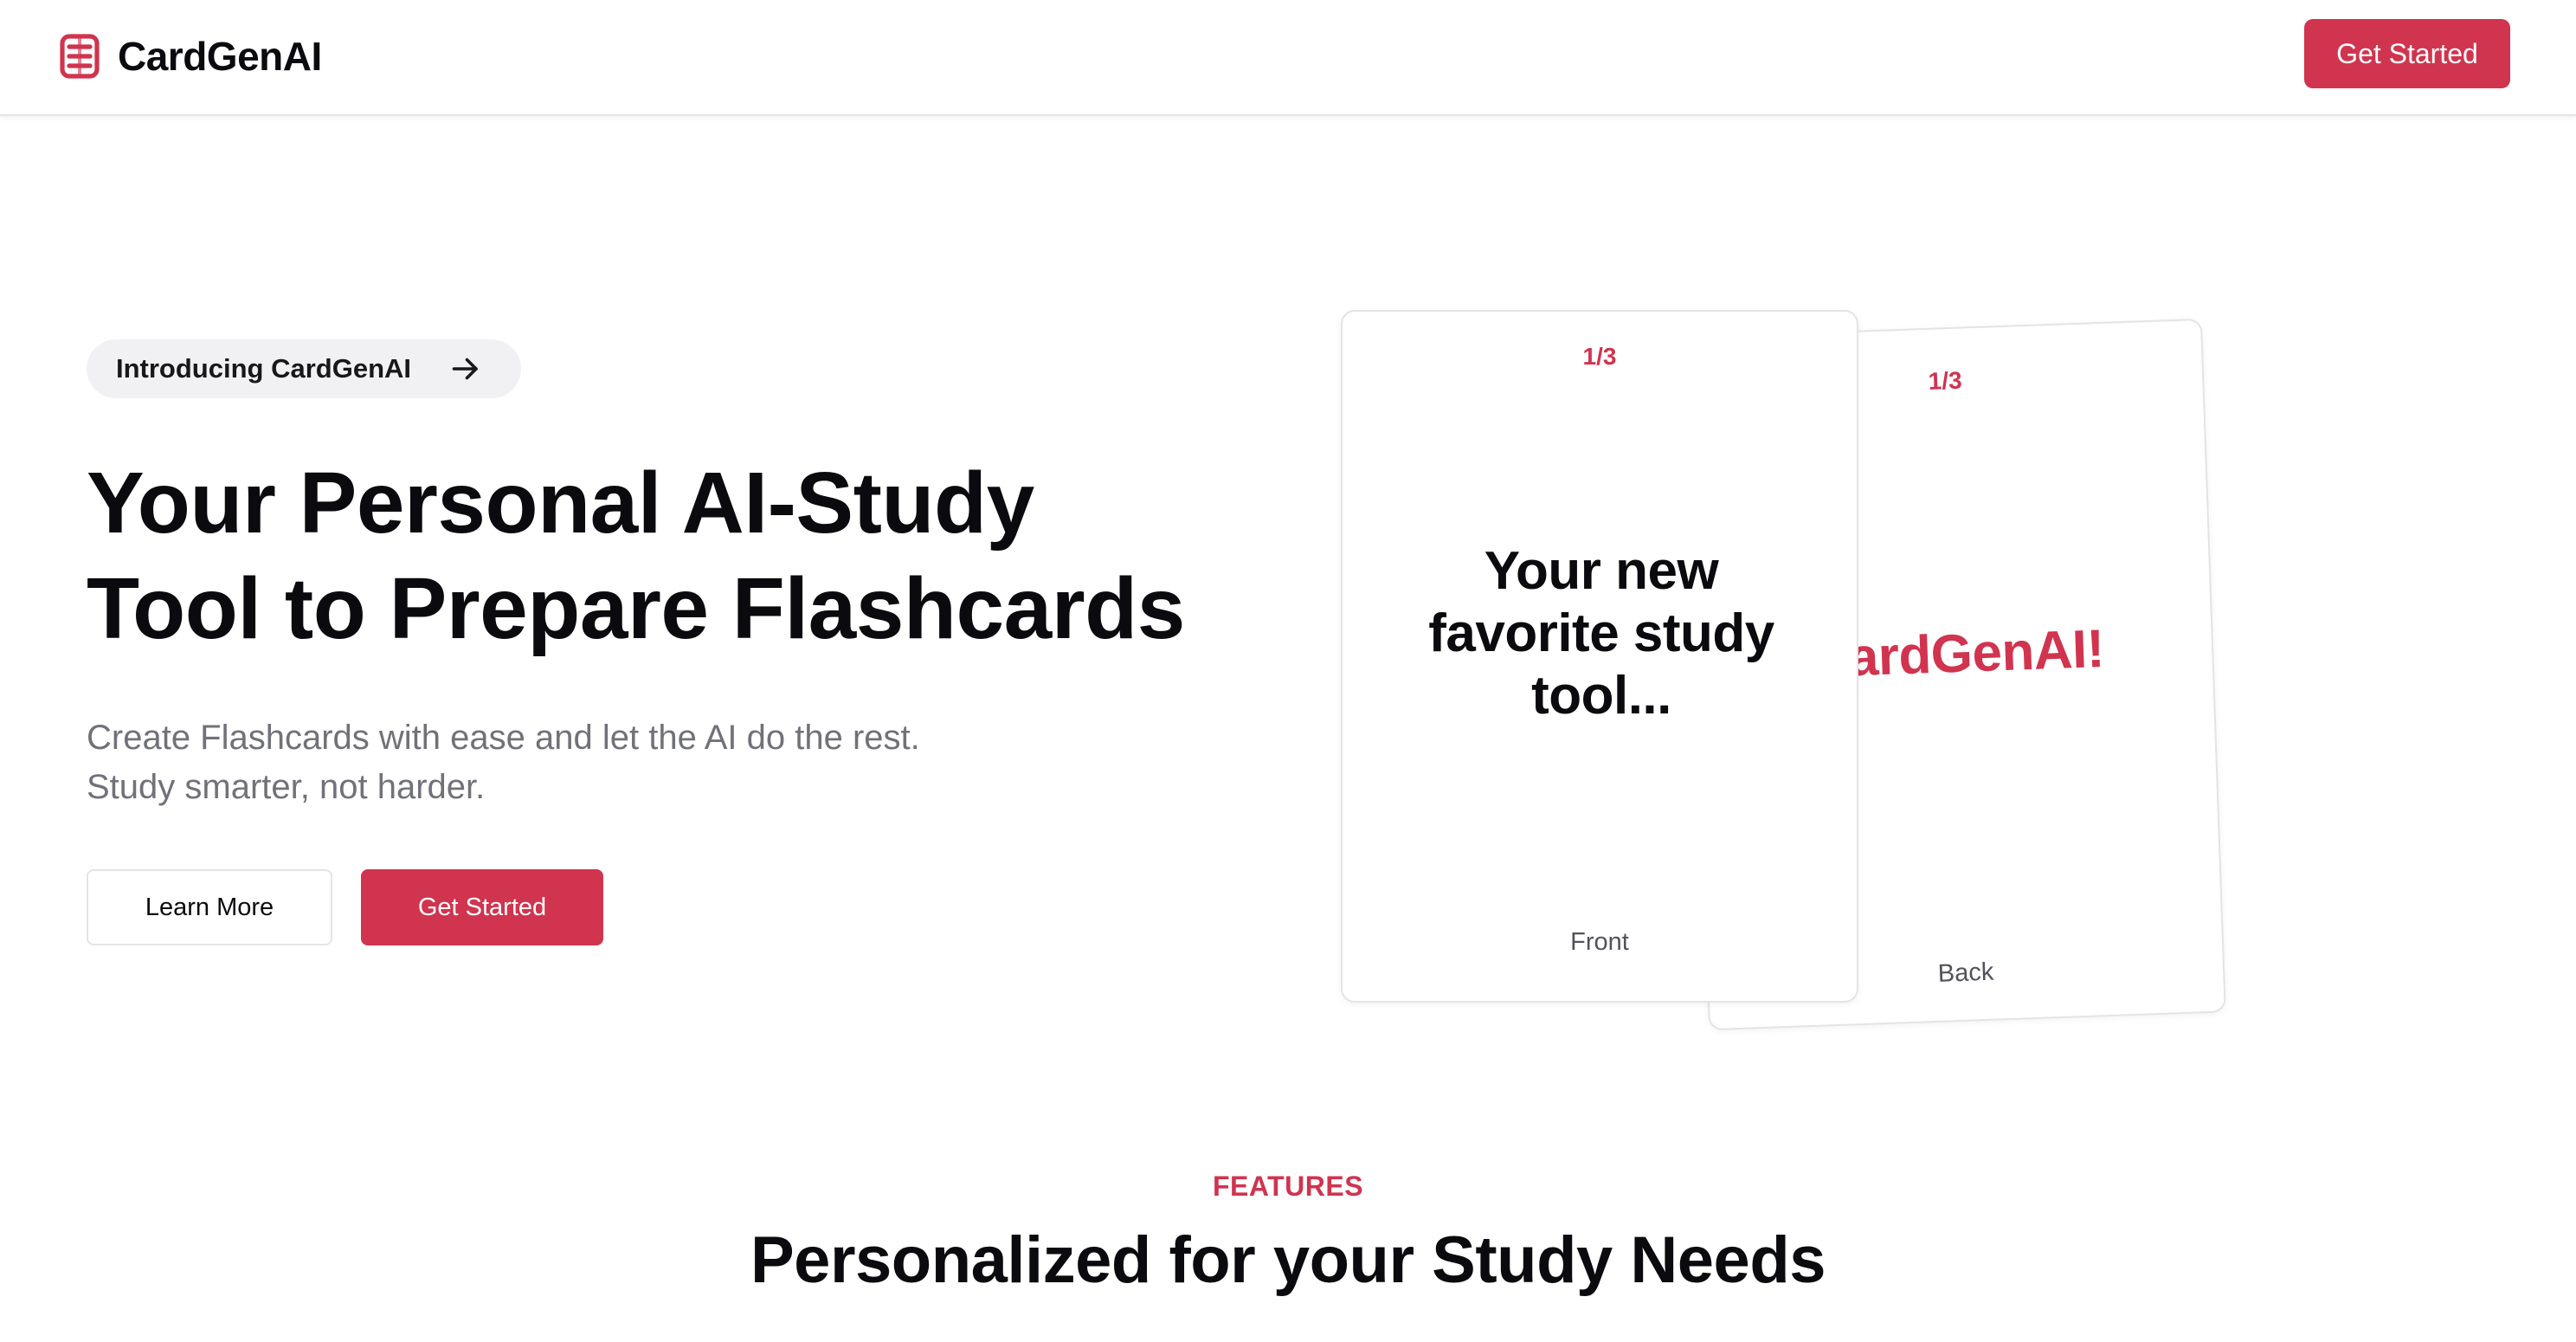 The height and width of the screenshot is (1342, 2576). I want to click on introducing-pill-link: Introducing CardGenAI, so click(304, 368).